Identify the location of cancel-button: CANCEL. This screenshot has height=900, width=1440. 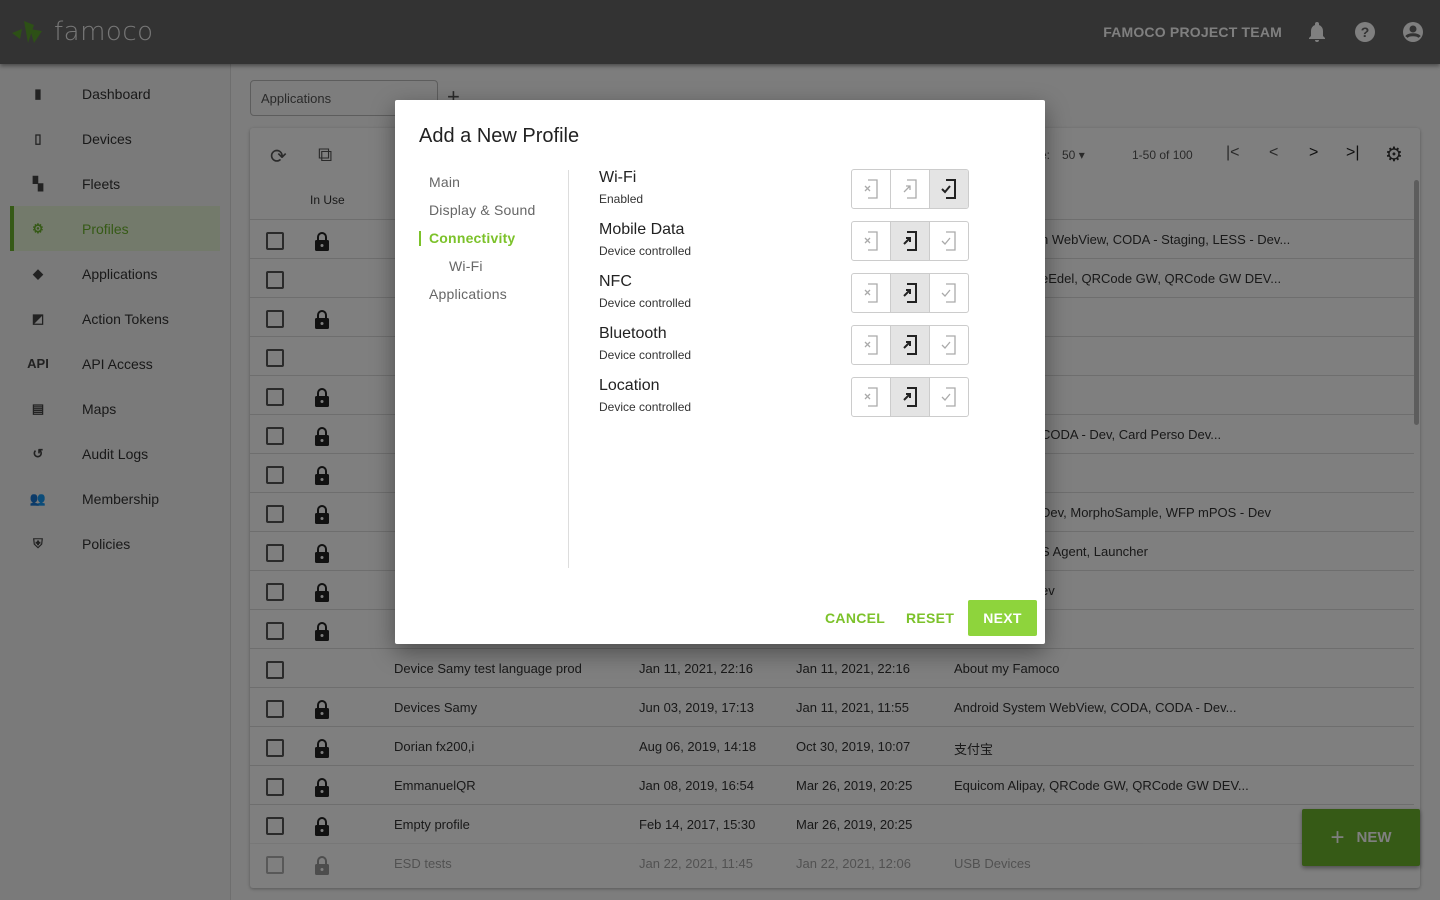
(855, 618).